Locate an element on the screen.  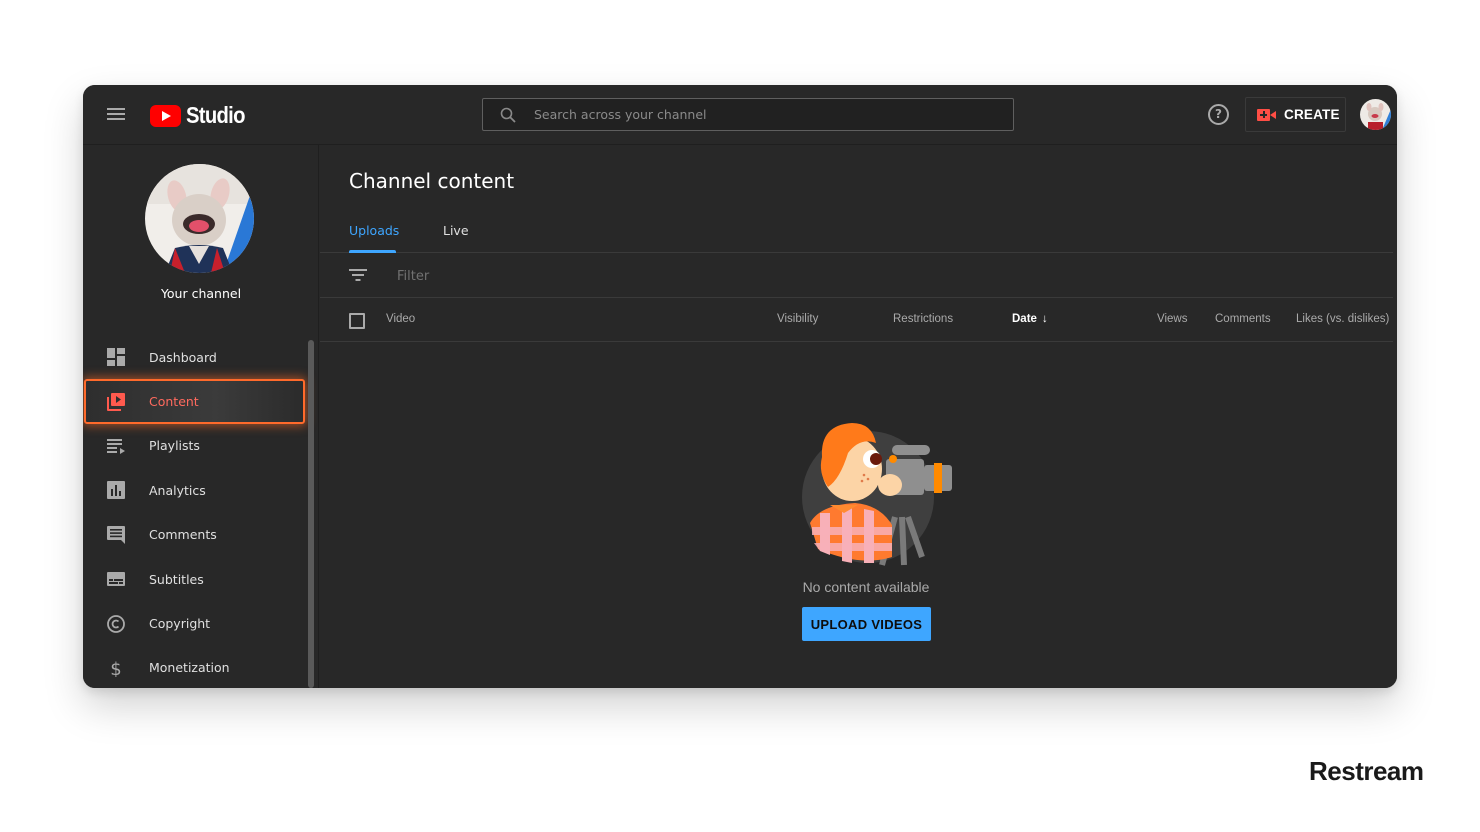
menu-icon is located at coordinates (116, 114).